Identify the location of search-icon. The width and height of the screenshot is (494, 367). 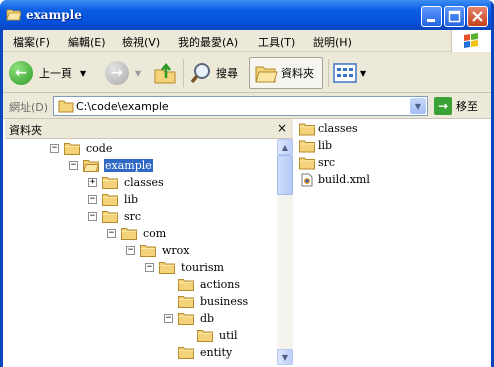
(200, 73).